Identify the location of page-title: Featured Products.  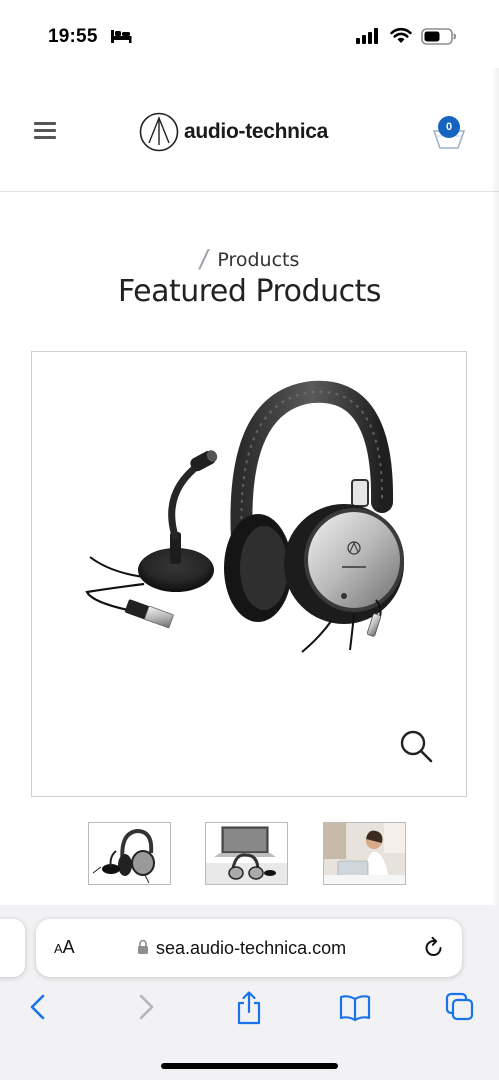
(249, 291).